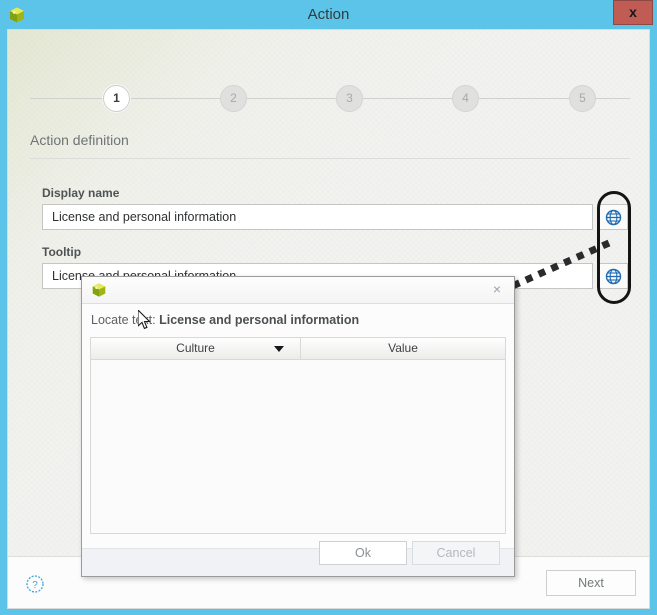 This screenshot has height=615, width=657. Describe the element at coordinates (259, 320) in the screenshot. I see `locate-text-value: License and personal information` at that location.